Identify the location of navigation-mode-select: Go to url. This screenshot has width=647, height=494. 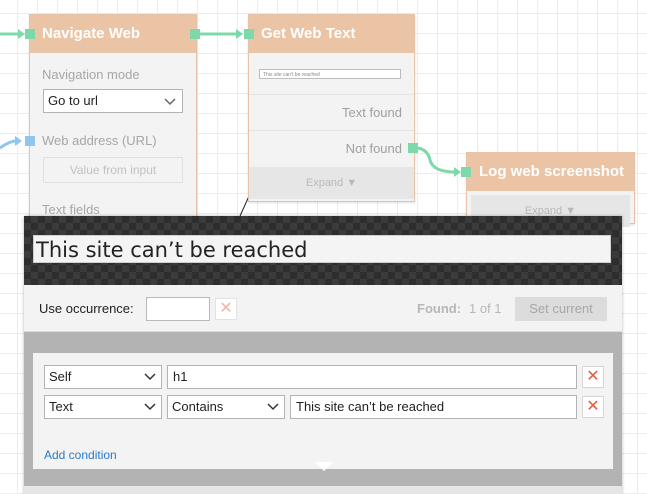
(113, 101).